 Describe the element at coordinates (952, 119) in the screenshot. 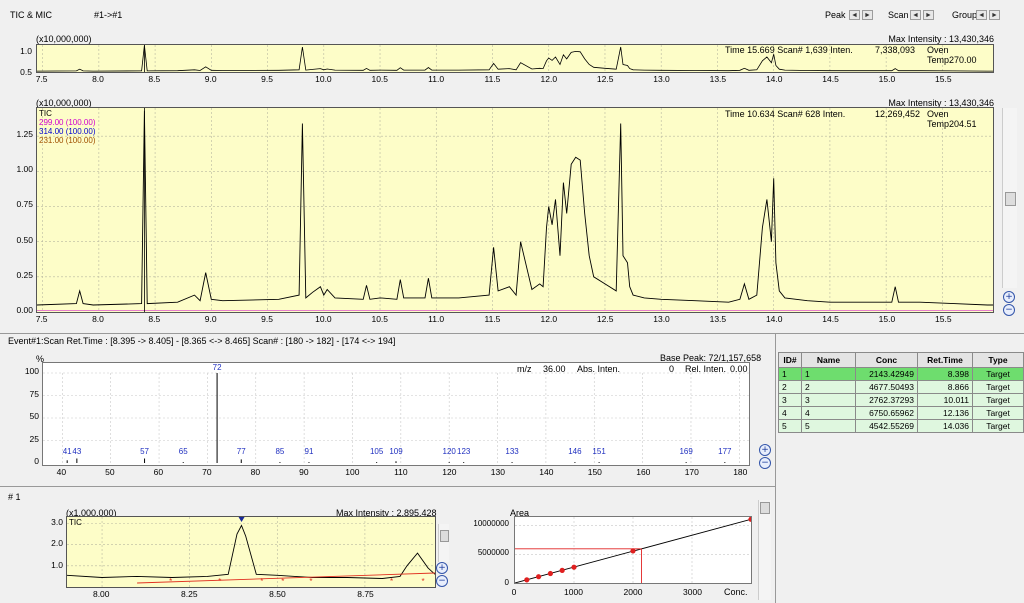

I see `tic-info-oven: Oven Temp204.51` at that location.